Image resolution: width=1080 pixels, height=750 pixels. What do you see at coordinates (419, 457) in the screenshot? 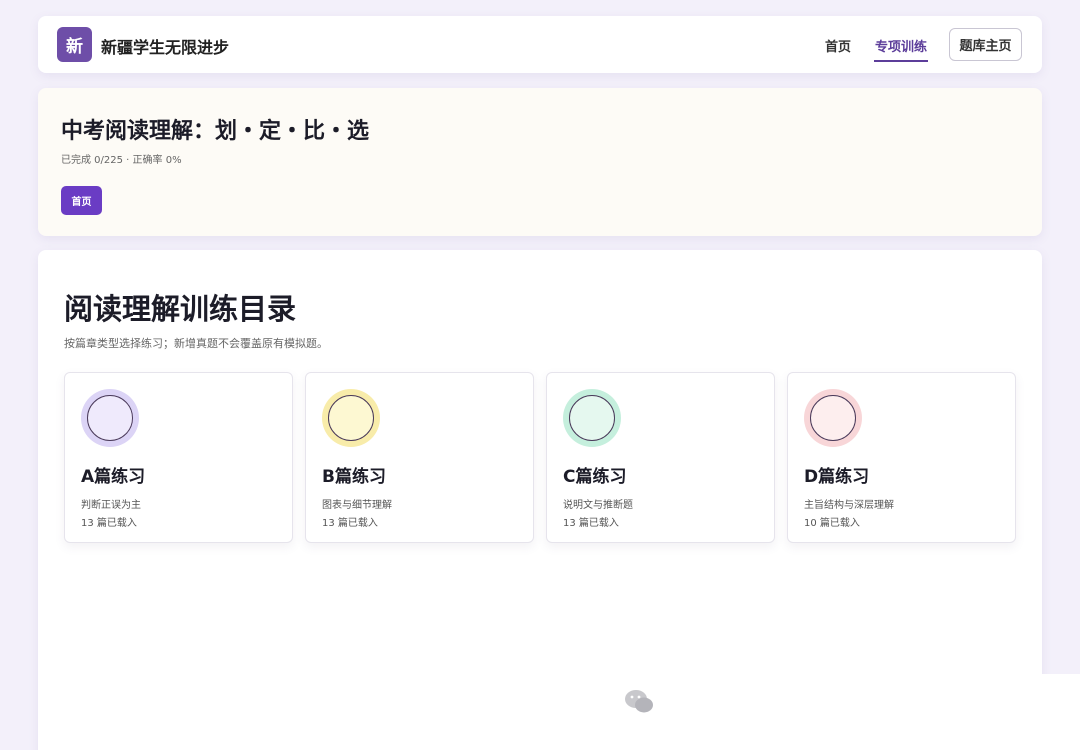
I see `practice-card-b: B篇练习 图表与细节理解 13 篇已载入` at bounding box center [419, 457].